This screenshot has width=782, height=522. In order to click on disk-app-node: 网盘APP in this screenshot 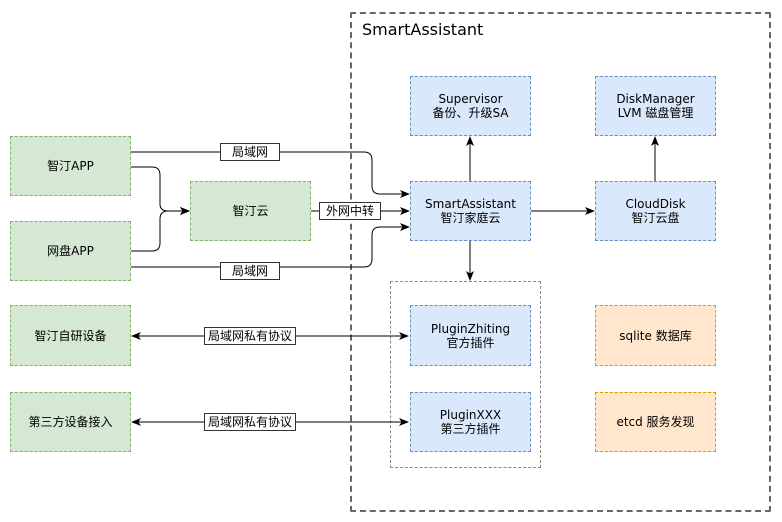, I will do `click(70, 251)`.